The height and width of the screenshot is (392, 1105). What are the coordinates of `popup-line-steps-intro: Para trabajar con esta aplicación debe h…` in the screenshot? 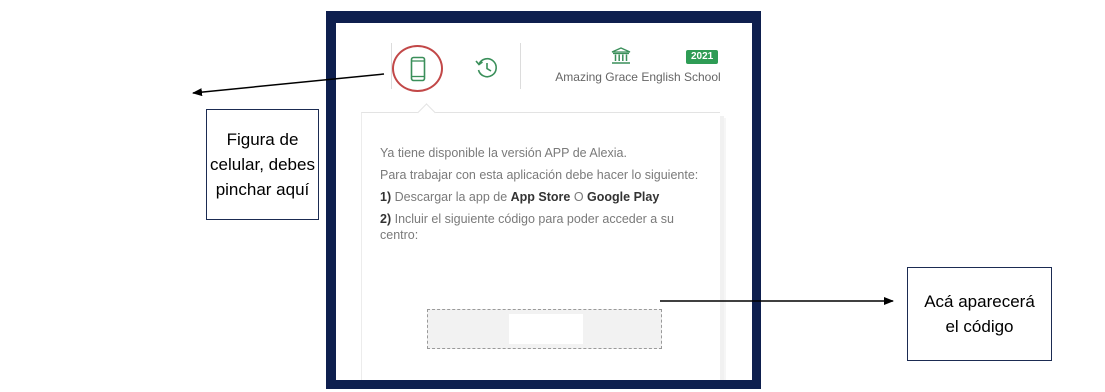 It's located at (539, 175).